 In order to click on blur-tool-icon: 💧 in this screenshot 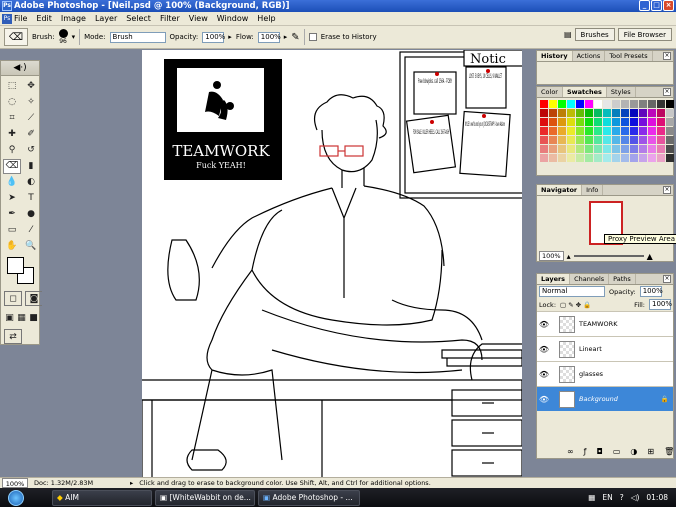, I will do `click(12, 182)`.